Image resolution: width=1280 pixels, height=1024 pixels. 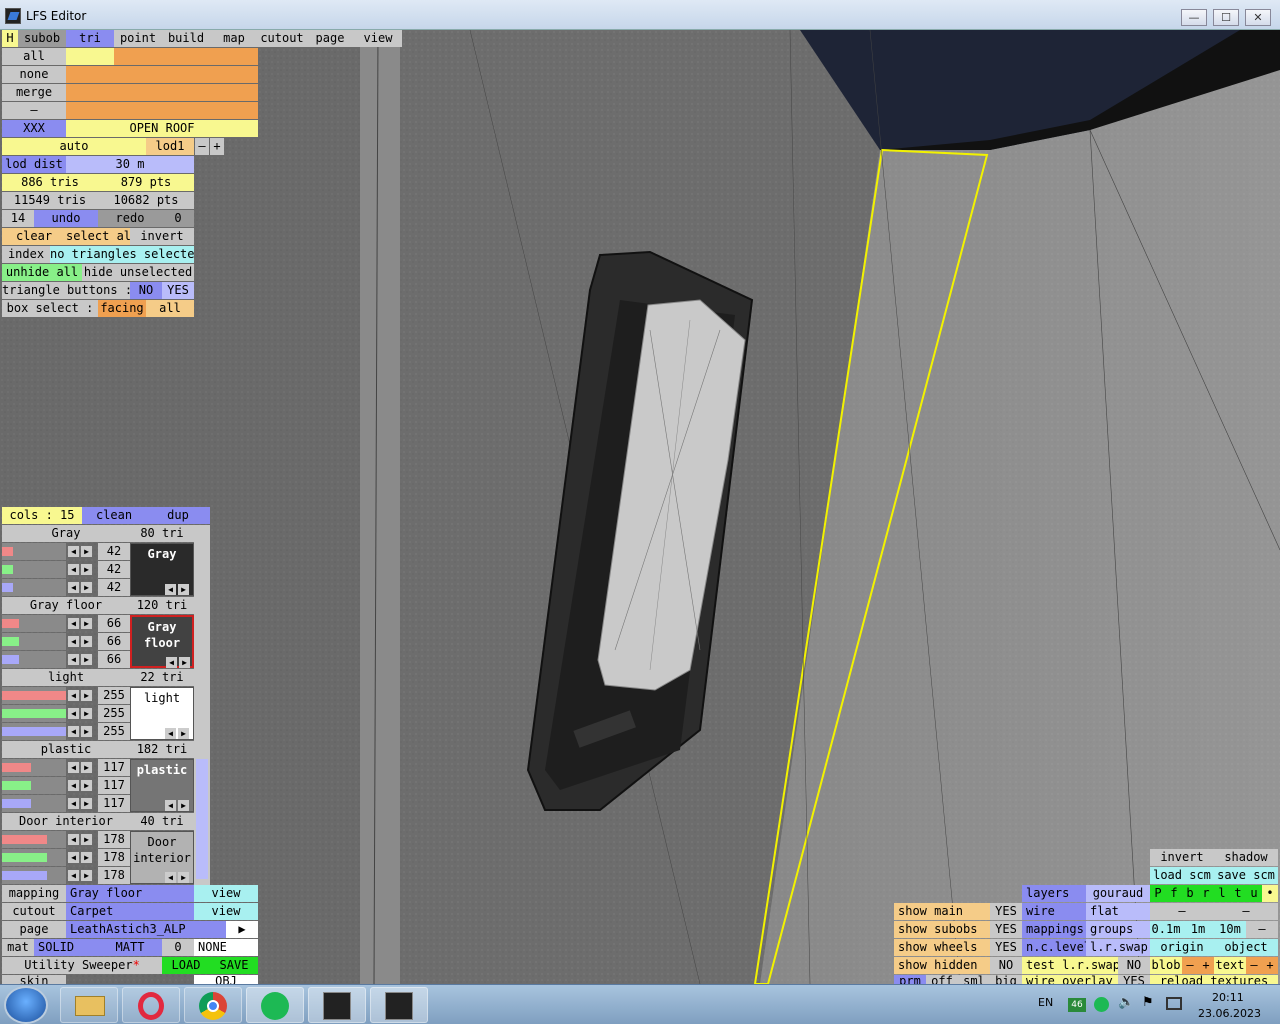 What do you see at coordinates (114, 857) in the screenshot?
I see `green-value: 178` at bounding box center [114, 857].